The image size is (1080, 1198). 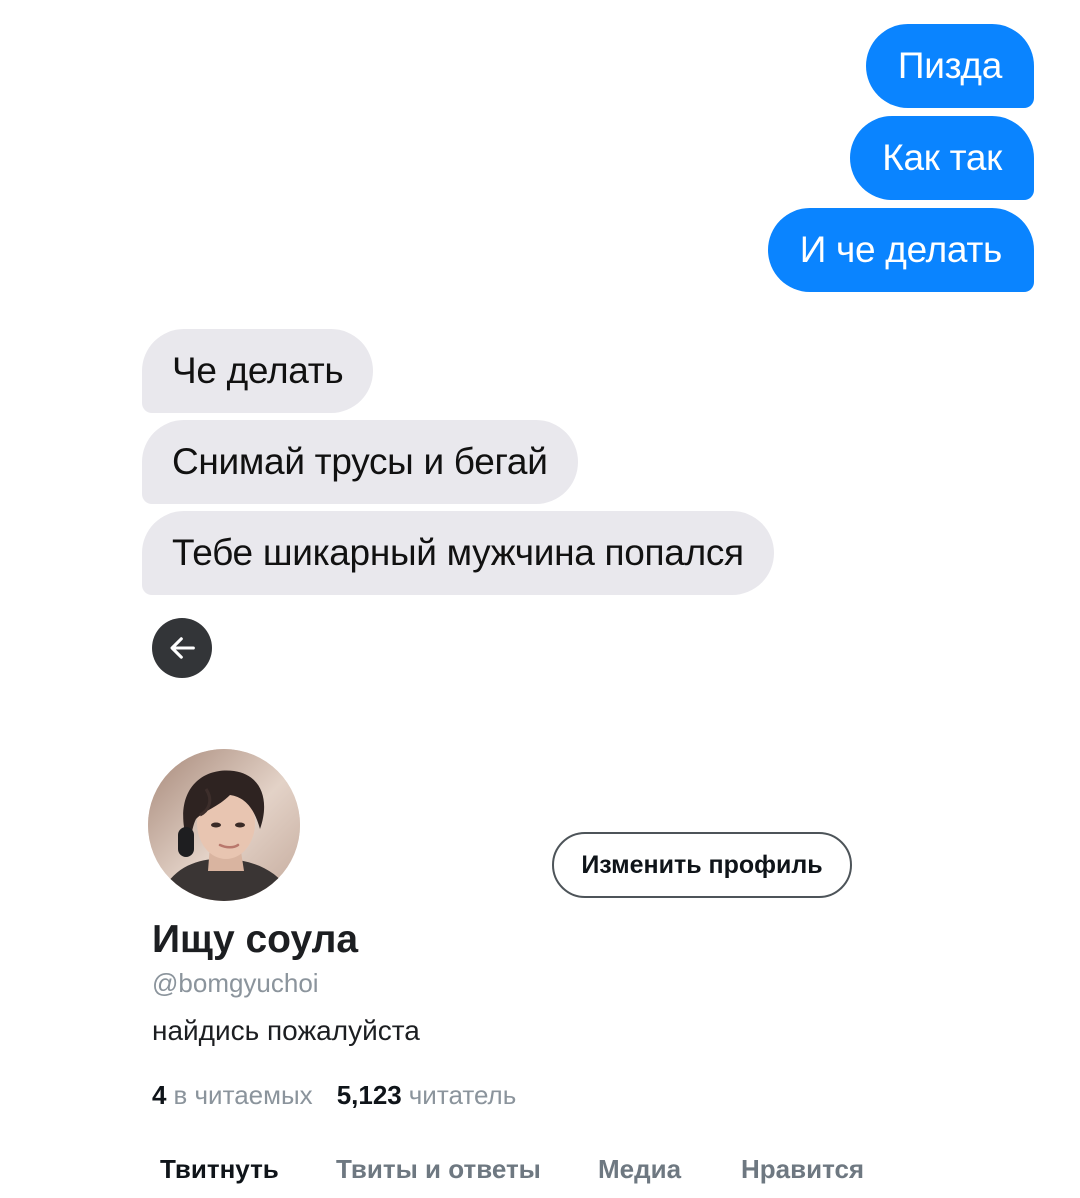 What do you see at coordinates (255, 939) in the screenshot?
I see `display-name: Ищу соула` at bounding box center [255, 939].